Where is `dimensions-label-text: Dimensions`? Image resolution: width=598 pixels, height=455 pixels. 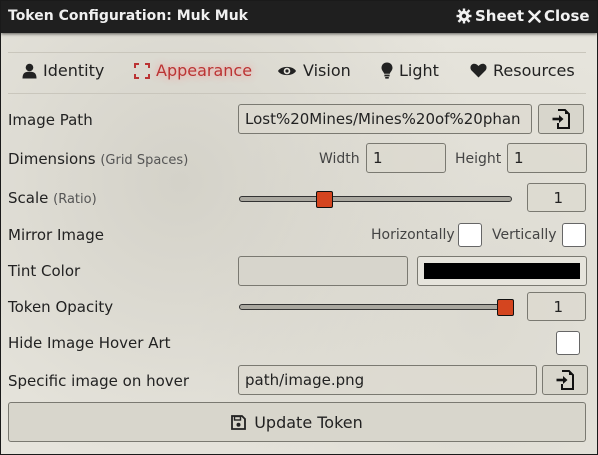 dimensions-label-text: Dimensions is located at coordinates (52, 159).